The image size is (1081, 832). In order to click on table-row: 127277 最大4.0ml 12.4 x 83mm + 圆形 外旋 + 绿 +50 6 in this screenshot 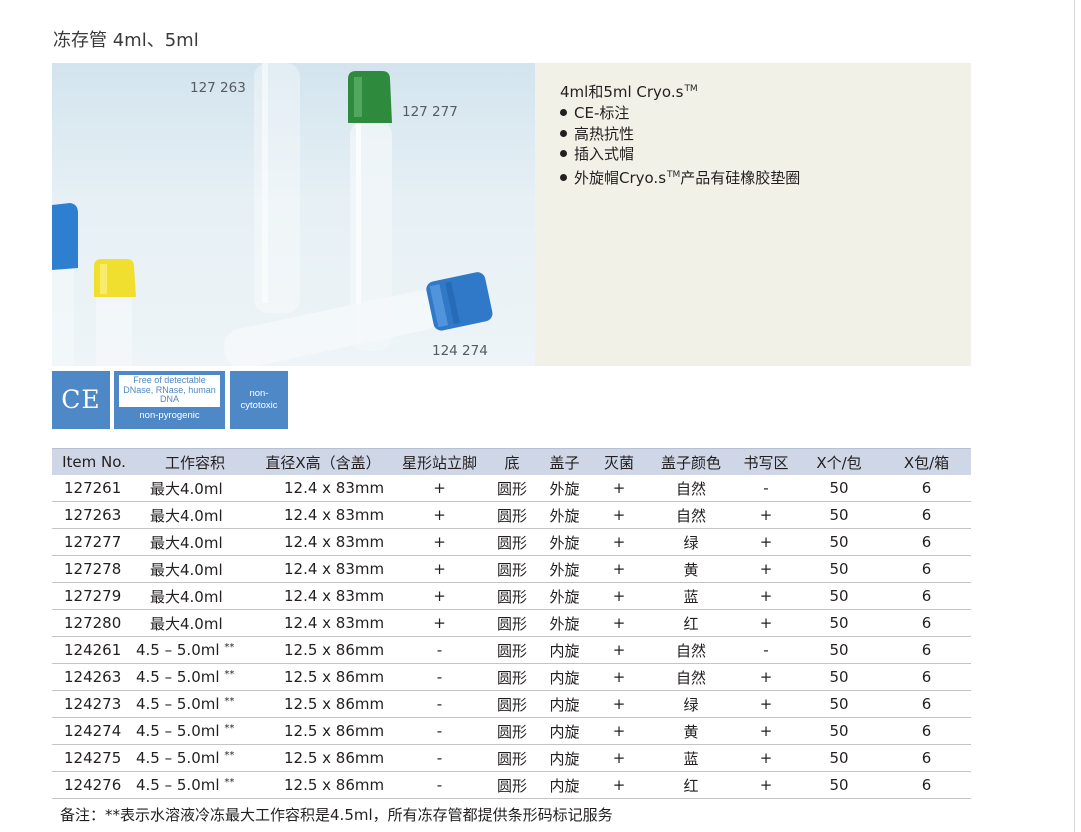, I will do `click(511, 542)`.